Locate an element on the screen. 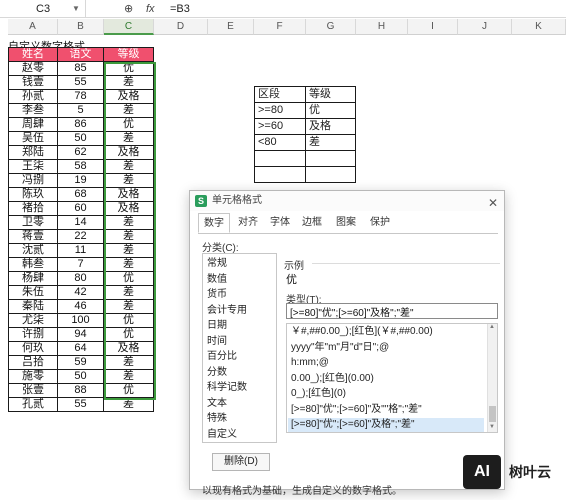 This screenshot has height=500, width=566. lookup-cell: >=60 is located at coordinates (280, 127).